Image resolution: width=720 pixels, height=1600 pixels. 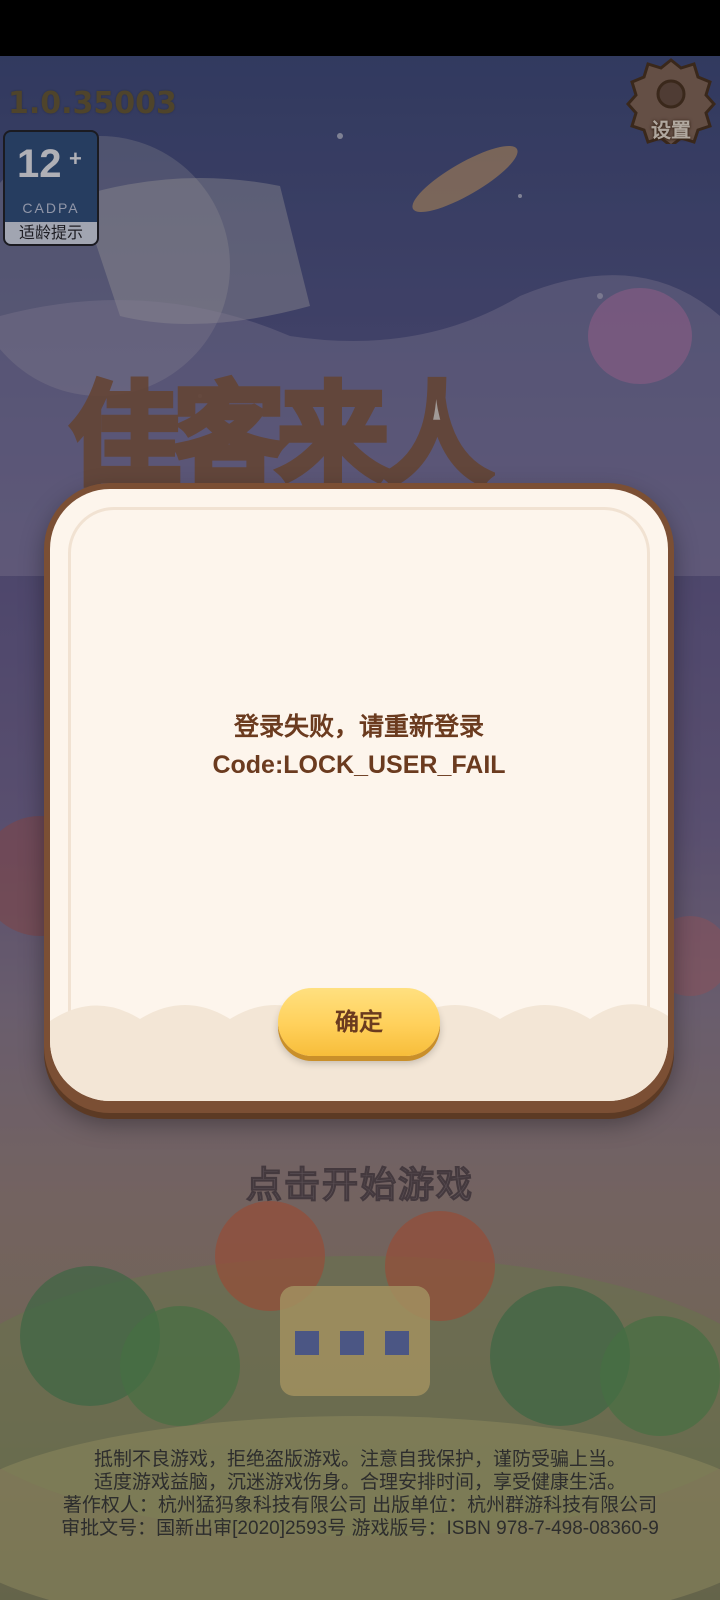 What do you see at coordinates (360, 28) in the screenshot?
I see `status-bar` at bounding box center [360, 28].